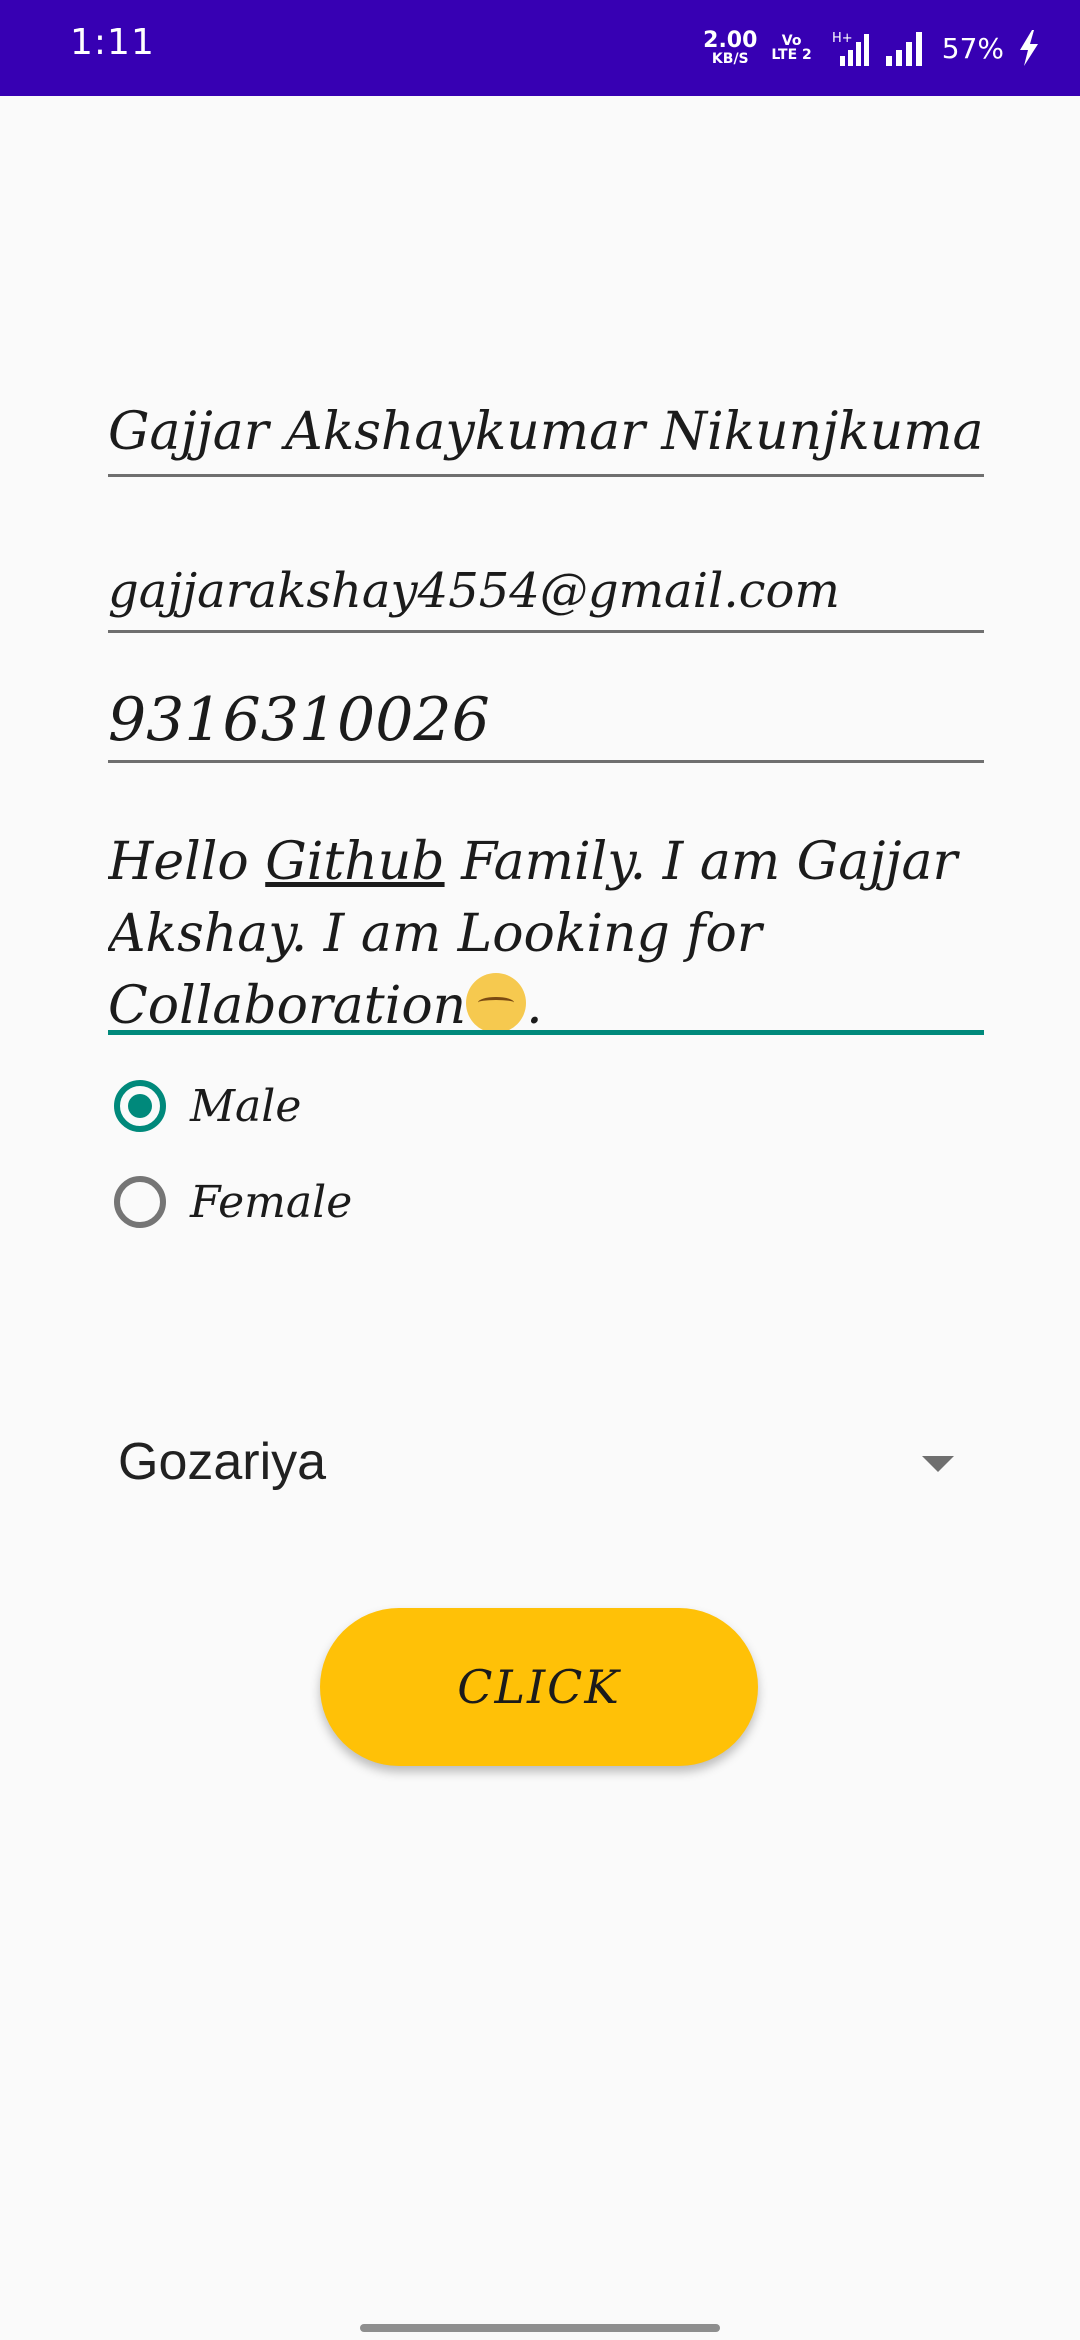 The height and width of the screenshot is (2340, 1080). I want to click on about-text-end: ., so click(534, 1005).